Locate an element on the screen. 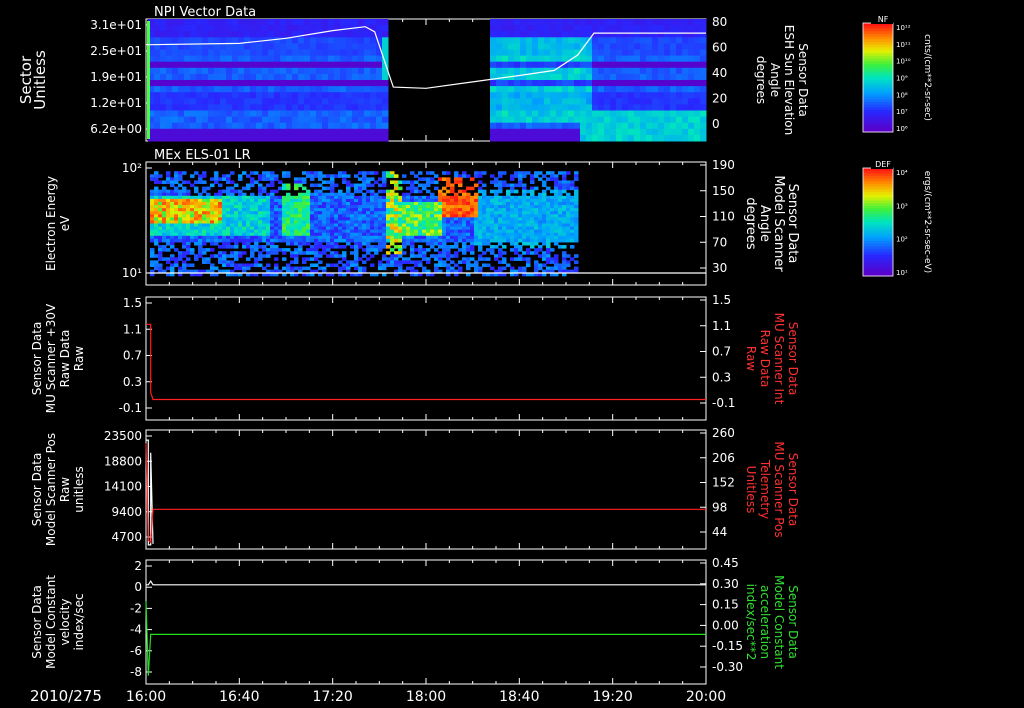 The height and width of the screenshot is (708, 1024). ytick-label: 23500 is located at coordinates (123, 436).